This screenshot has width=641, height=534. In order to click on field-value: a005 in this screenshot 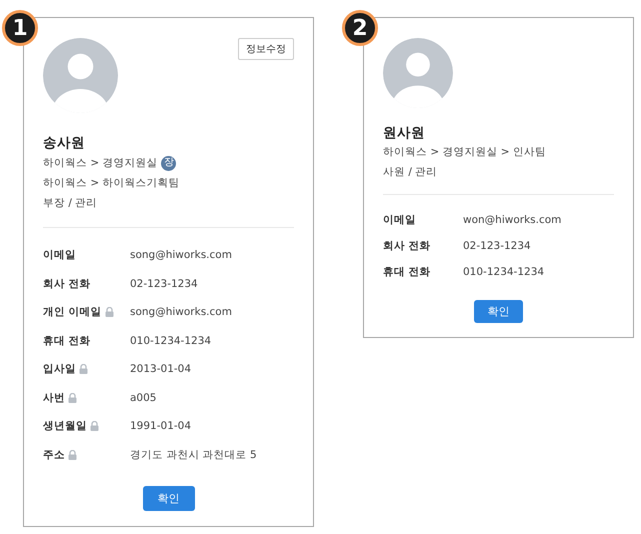, I will do `click(143, 398)`.